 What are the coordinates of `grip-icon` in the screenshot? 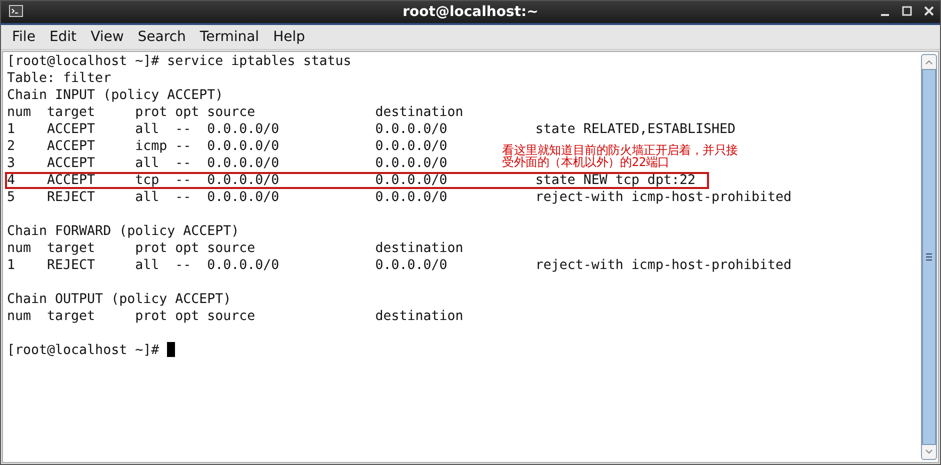 It's located at (929, 257).